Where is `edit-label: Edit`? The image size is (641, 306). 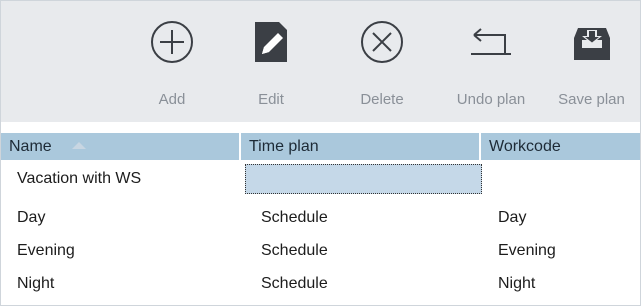
edit-label: Edit is located at coordinates (271, 99).